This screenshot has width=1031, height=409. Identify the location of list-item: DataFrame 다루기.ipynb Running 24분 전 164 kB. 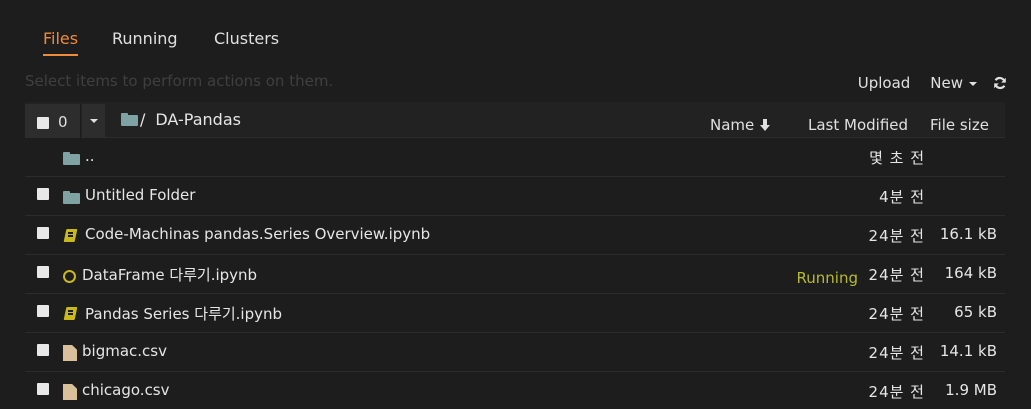
(515, 274).